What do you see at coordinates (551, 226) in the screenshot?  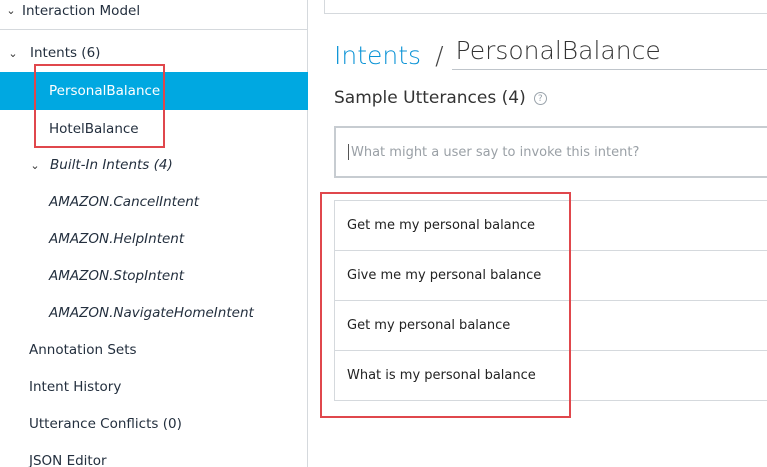 I see `utterance-row: Get me my personal balance` at bounding box center [551, 226].